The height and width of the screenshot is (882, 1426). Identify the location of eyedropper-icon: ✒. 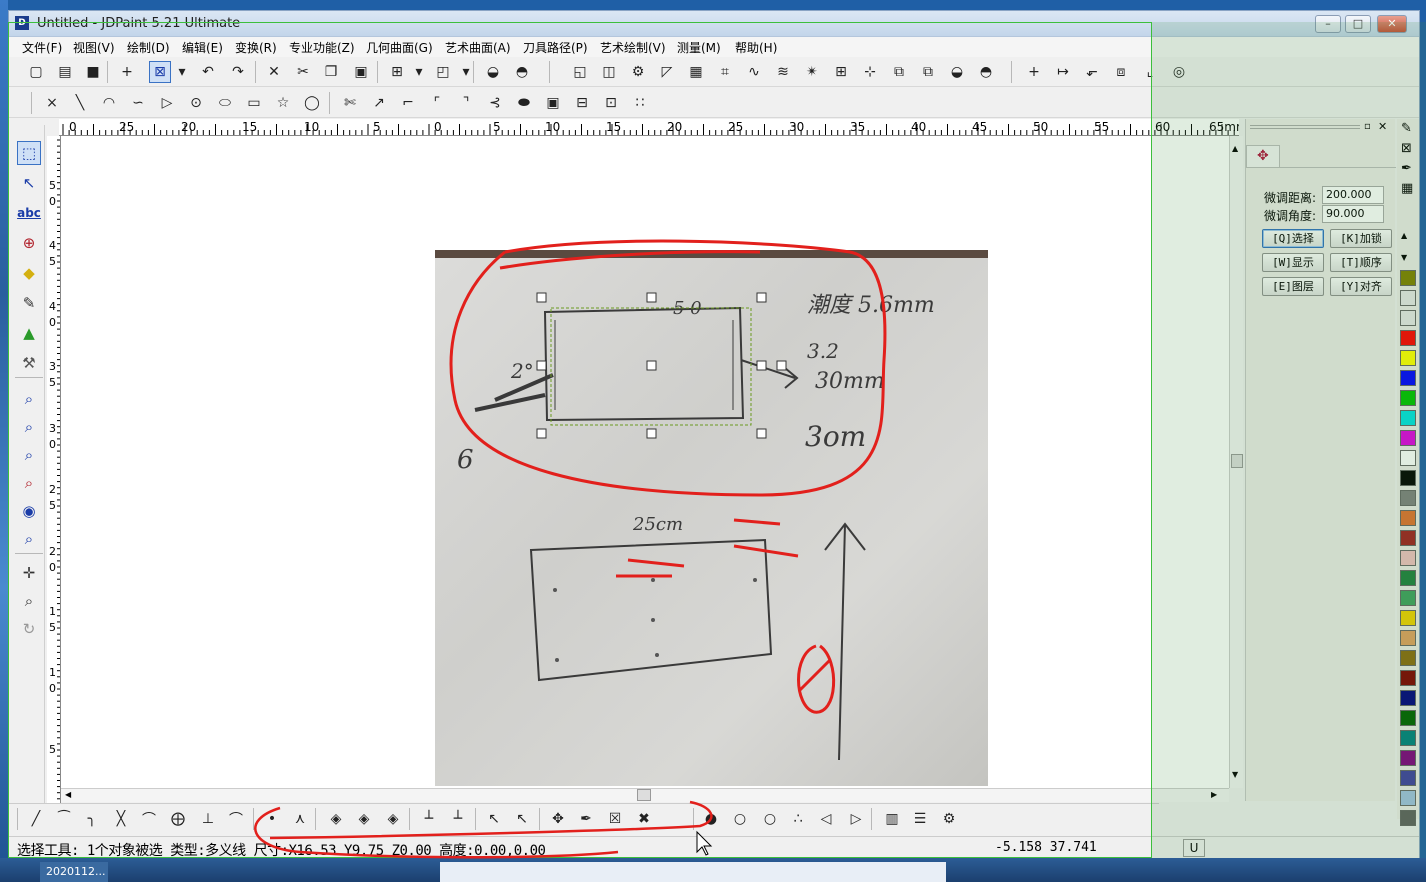
(1406, 168).